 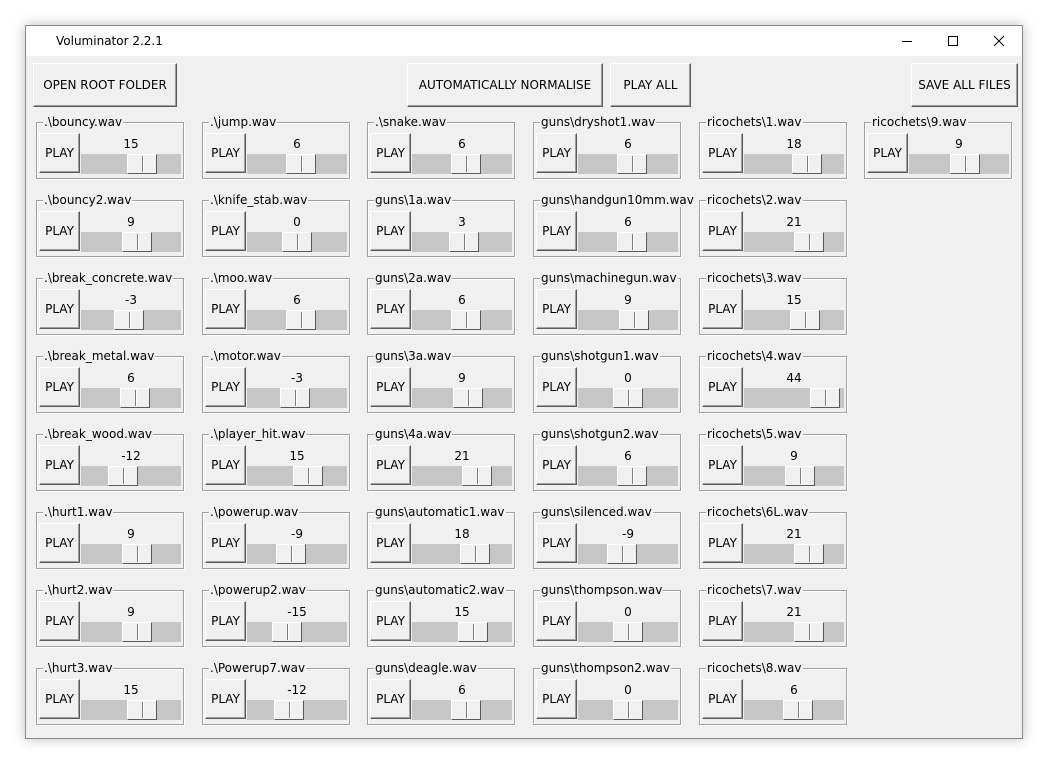 What do you see at coordinates (505, 85) in the screenshot?
I see `auto-normalise-button: AUTOMATICALLY NORMALISE` at bounding box center [505, 85].